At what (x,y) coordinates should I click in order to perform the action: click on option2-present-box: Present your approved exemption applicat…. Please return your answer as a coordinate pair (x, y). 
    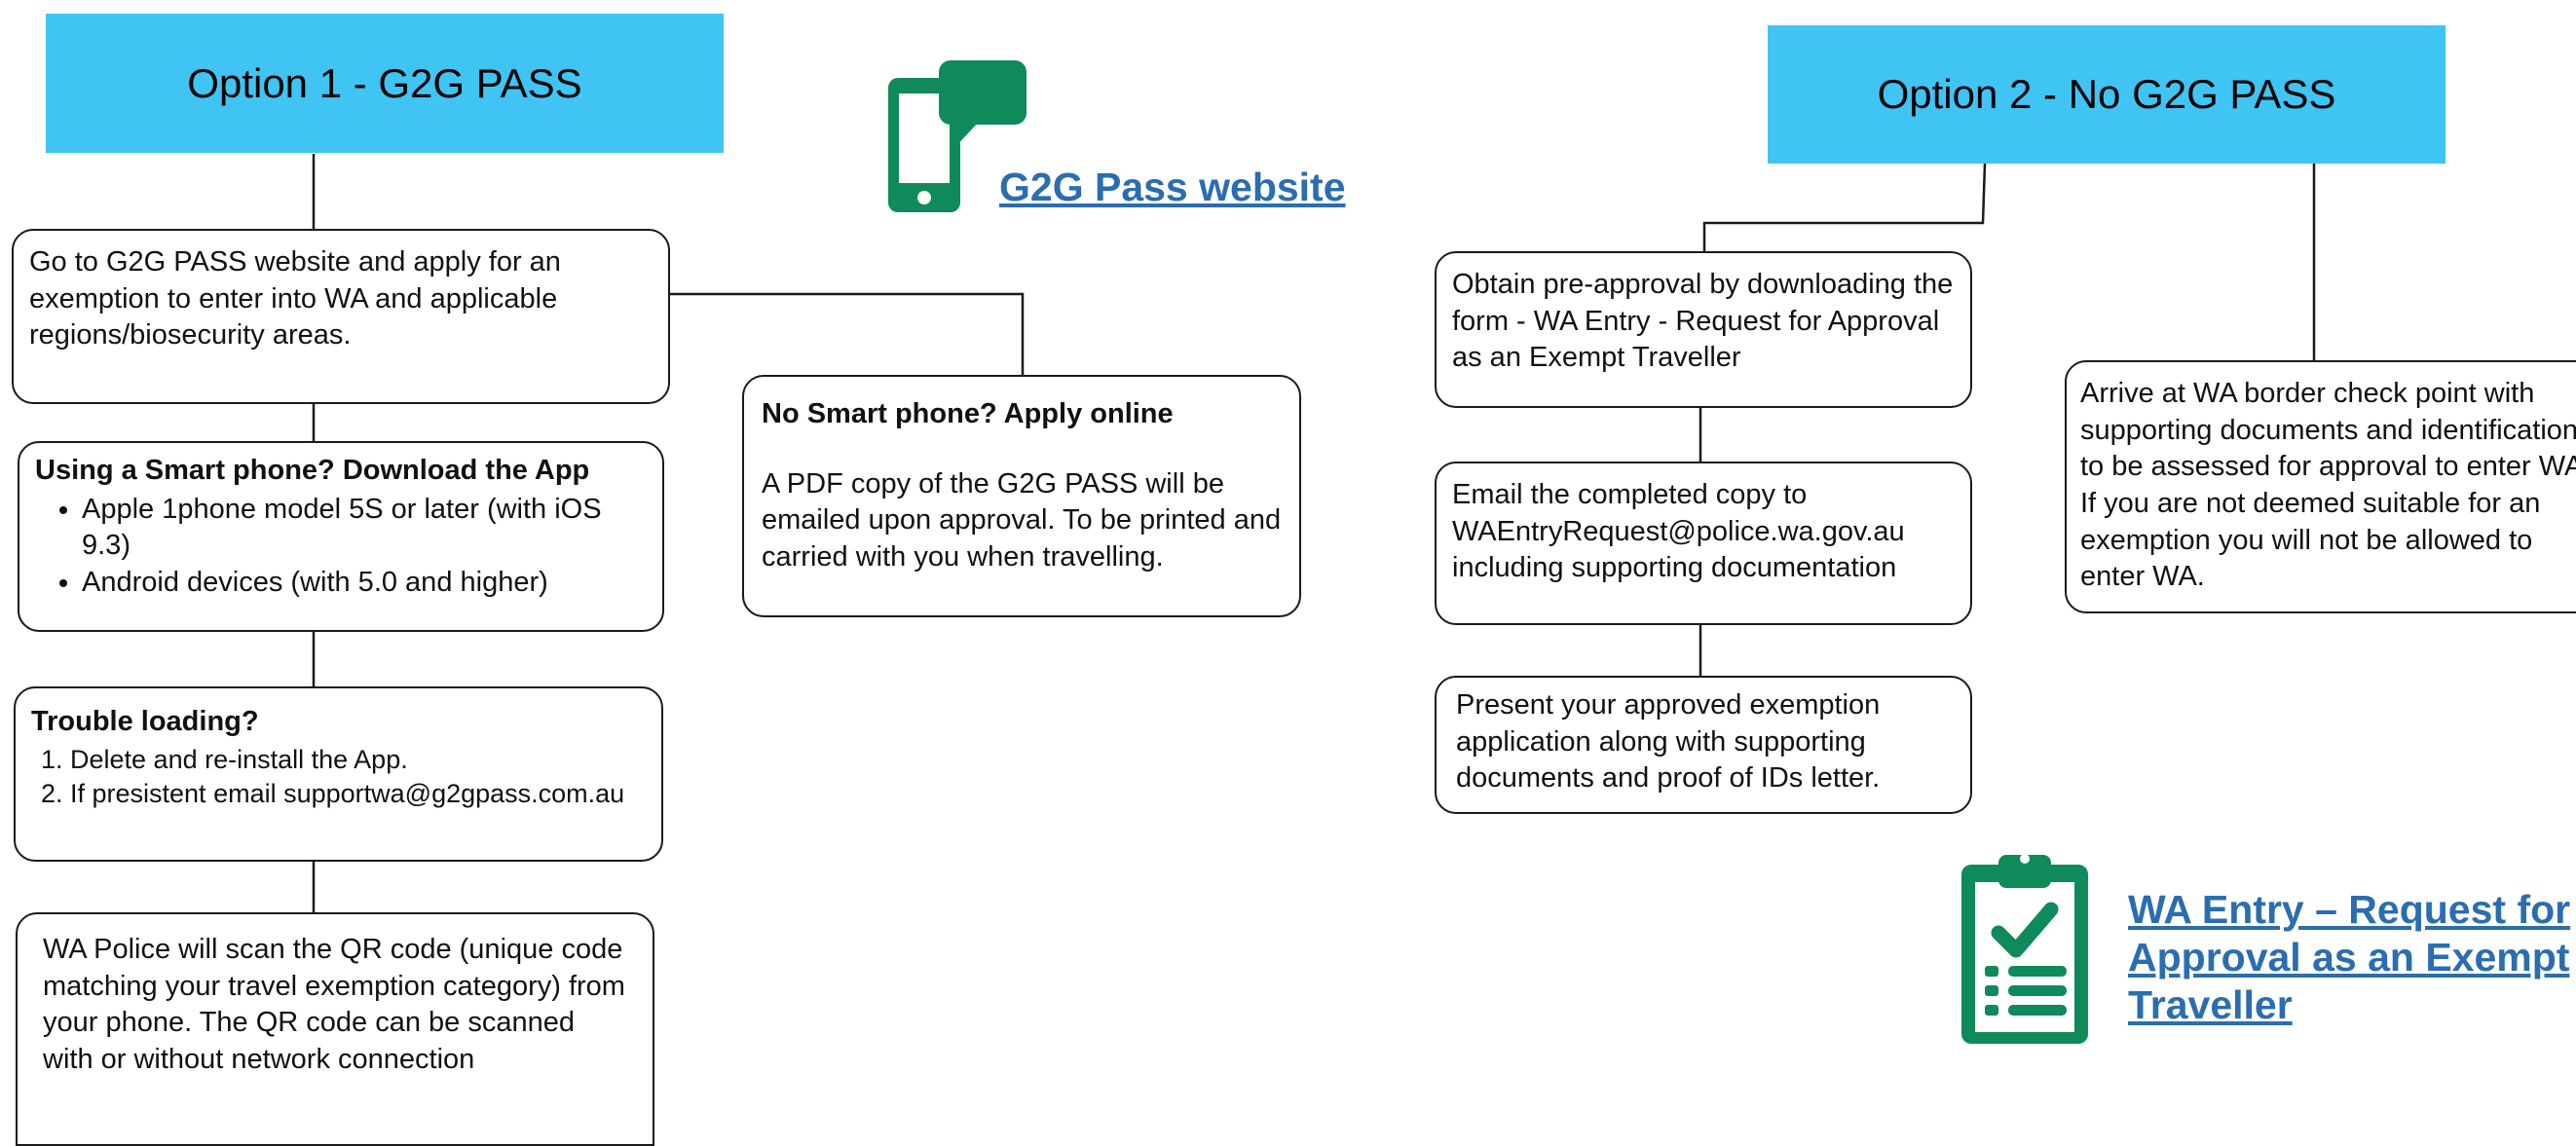
    Looking at the image, I should click on (1703, 745).